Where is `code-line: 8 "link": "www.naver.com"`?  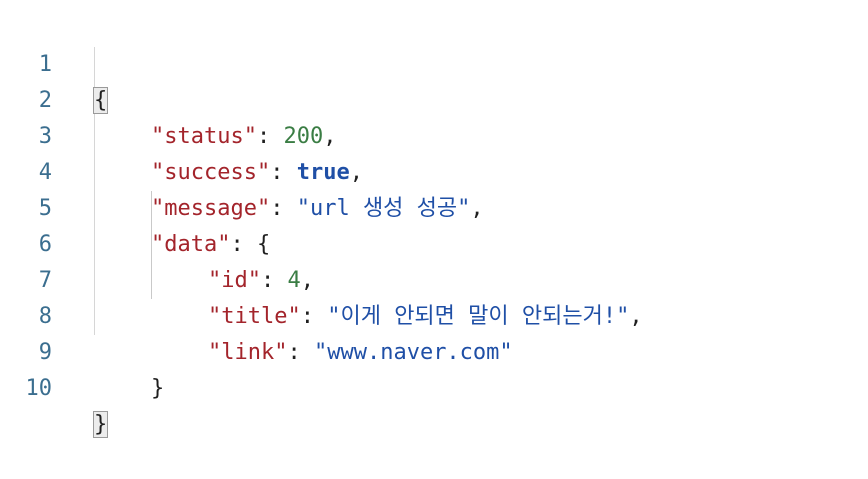
code-line: 8 "link": "www.naver.com" is located at coordinates (256, 314).